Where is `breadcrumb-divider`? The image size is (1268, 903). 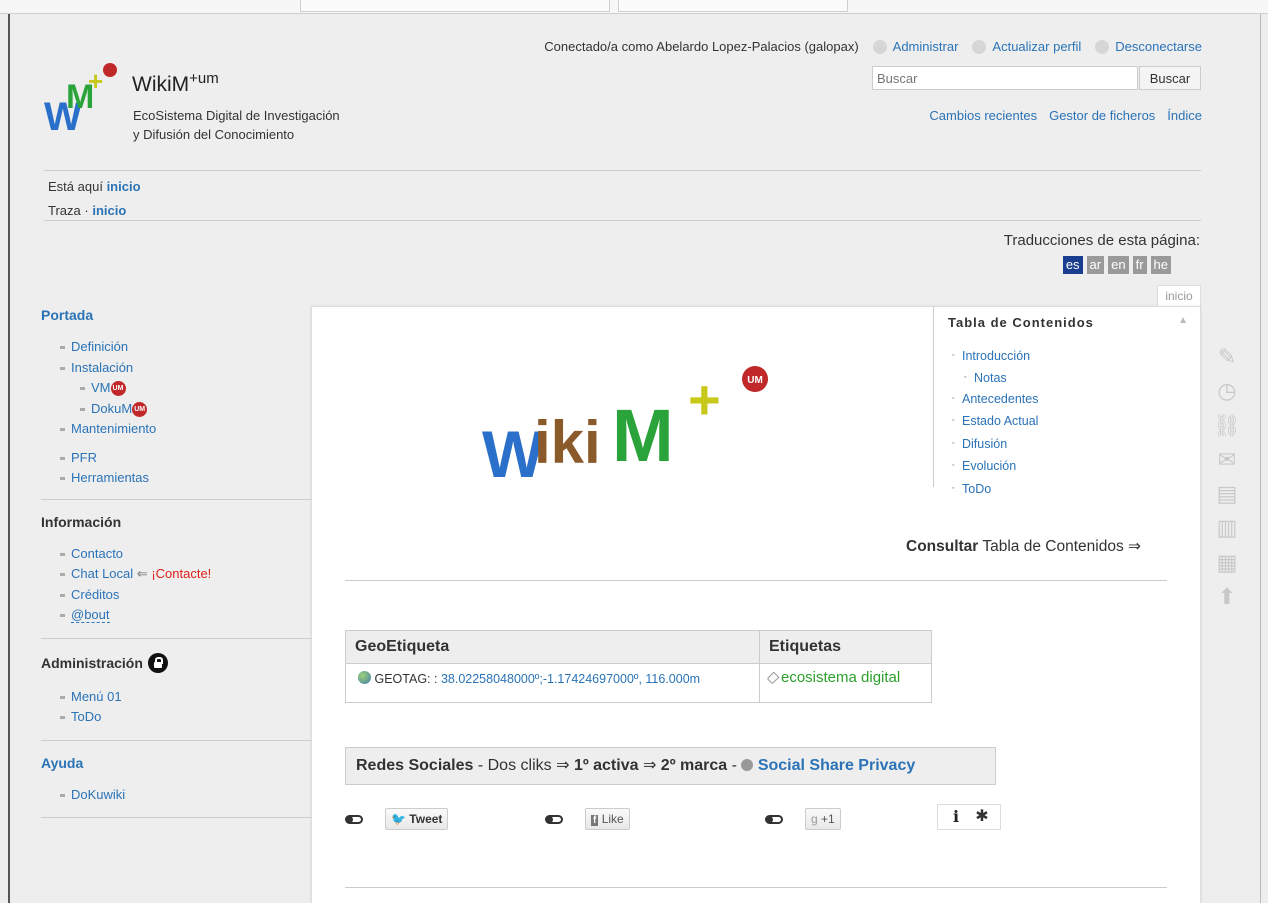
breadcrumb-divider is located at coordinates (622, 220).